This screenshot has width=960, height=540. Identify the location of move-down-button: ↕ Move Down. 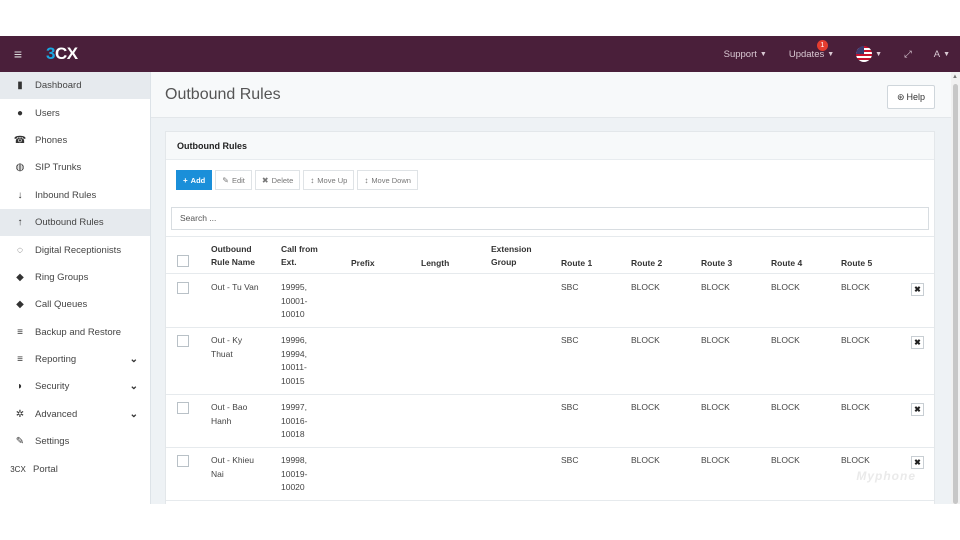
(387, 180).